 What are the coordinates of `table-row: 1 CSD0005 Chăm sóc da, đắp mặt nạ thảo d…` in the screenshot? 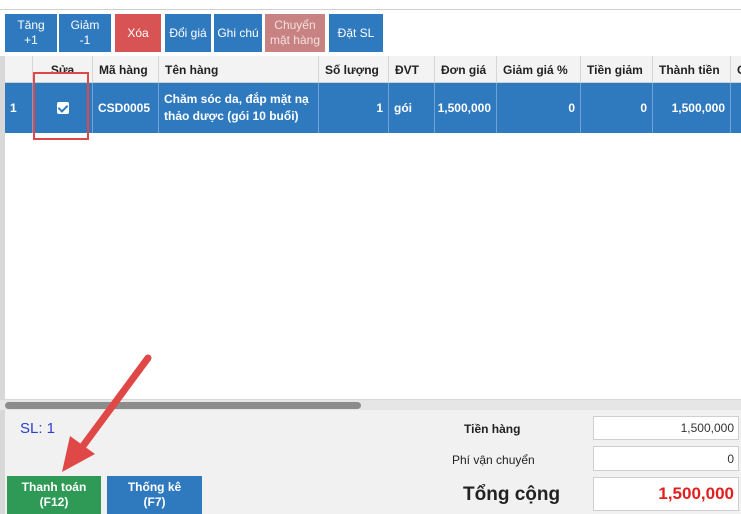 It's located at (373, 108).